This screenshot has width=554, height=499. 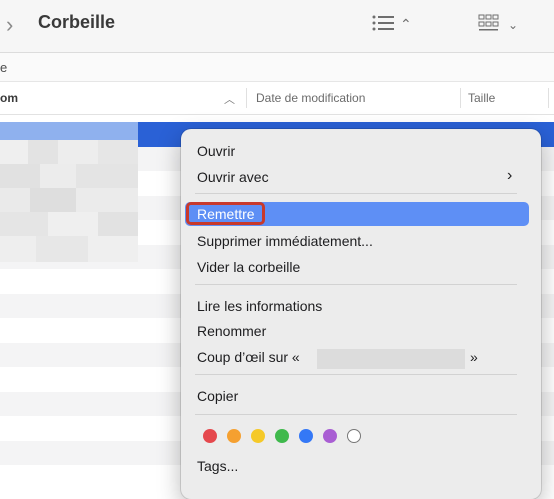 What do you see at coordinates (310, 98) in the screenshot?
I see `column-date: Date de modification` at bounding box center [310, 98].